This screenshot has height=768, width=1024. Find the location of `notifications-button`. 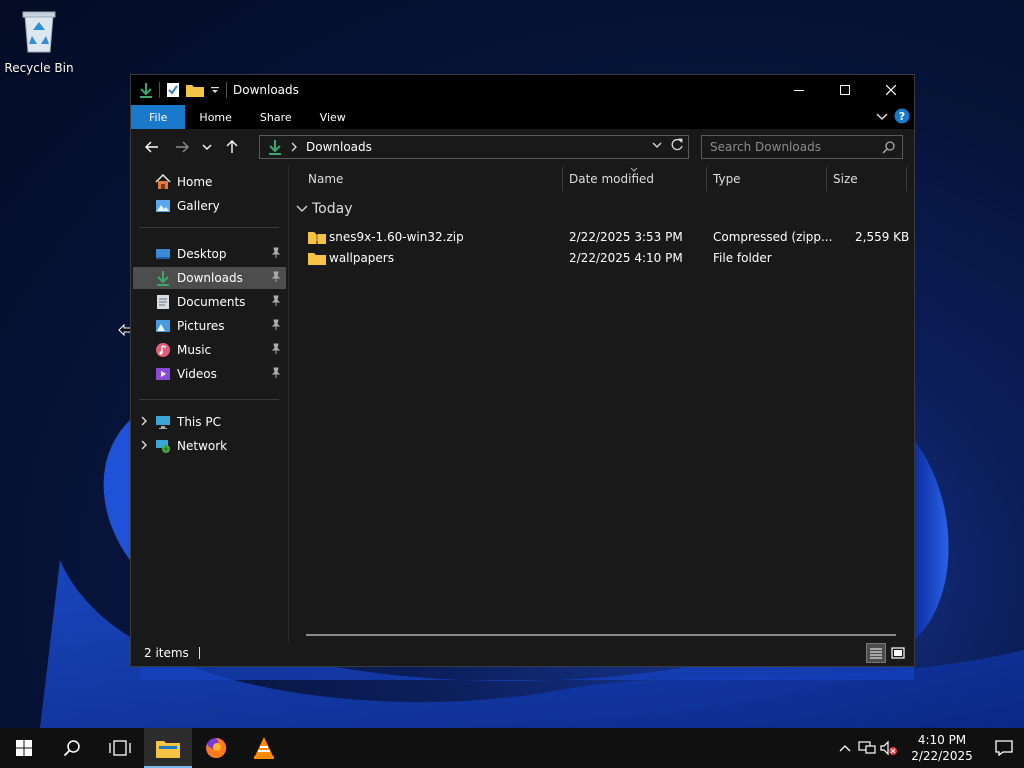

notifications-button is located at coordinates (1004, 748).